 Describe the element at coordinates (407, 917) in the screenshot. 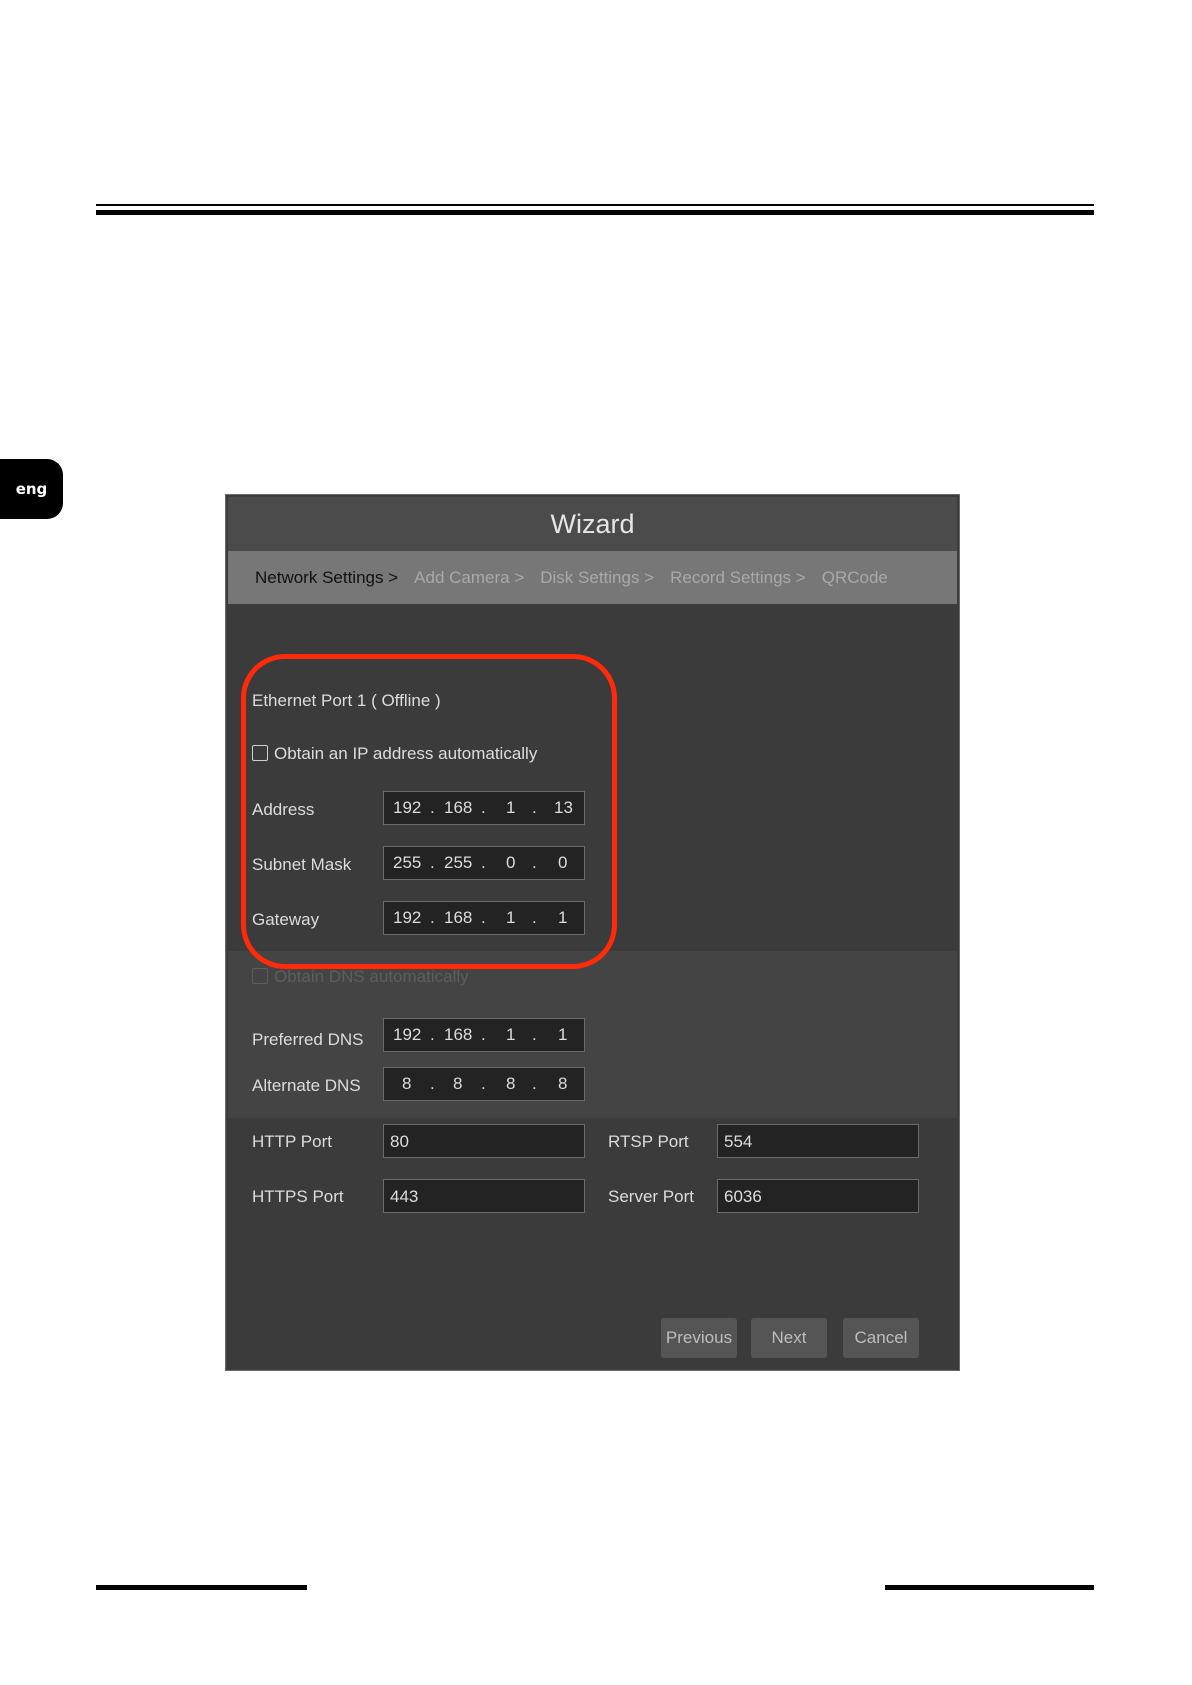

I see `gateway-octet-1: 192` at that location.